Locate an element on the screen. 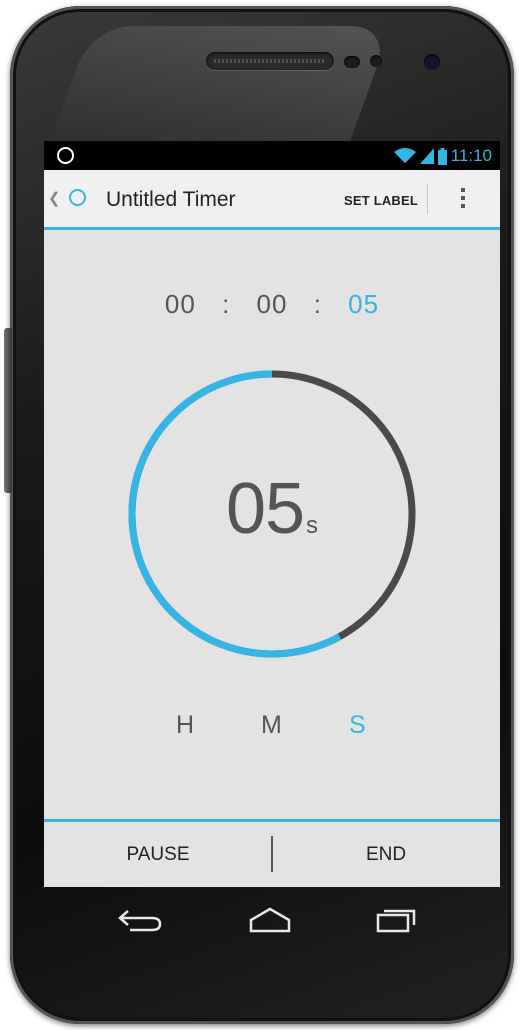 The image size is (524, 1030). wifi-icon is located at coordinates (404, 155).